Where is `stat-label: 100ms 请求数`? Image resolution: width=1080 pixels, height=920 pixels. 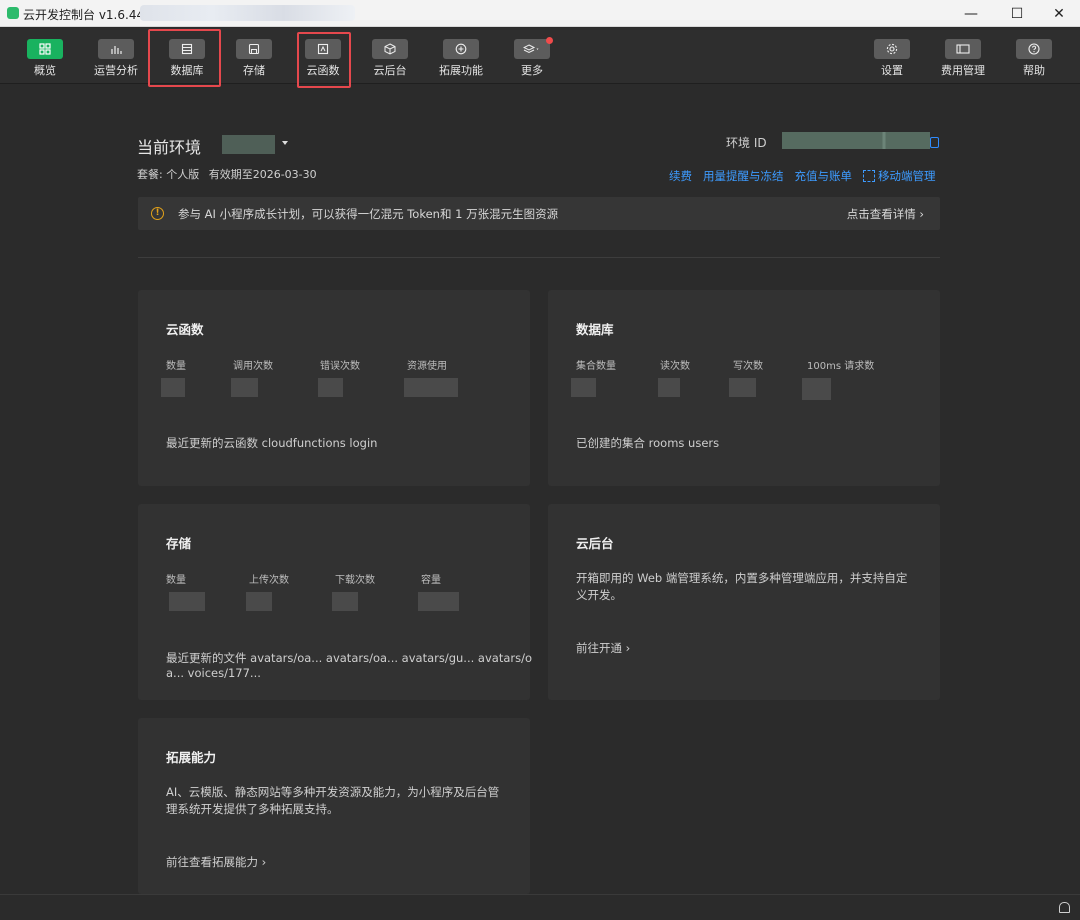 stat-label: 100ms 请求数 is located at coordinates (841, 366).